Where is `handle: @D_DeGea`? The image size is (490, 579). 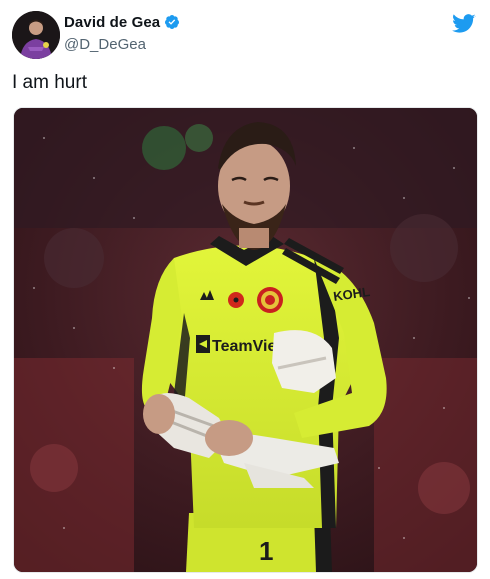 handle: @D_DeGea is located at coordinates (122, 44).